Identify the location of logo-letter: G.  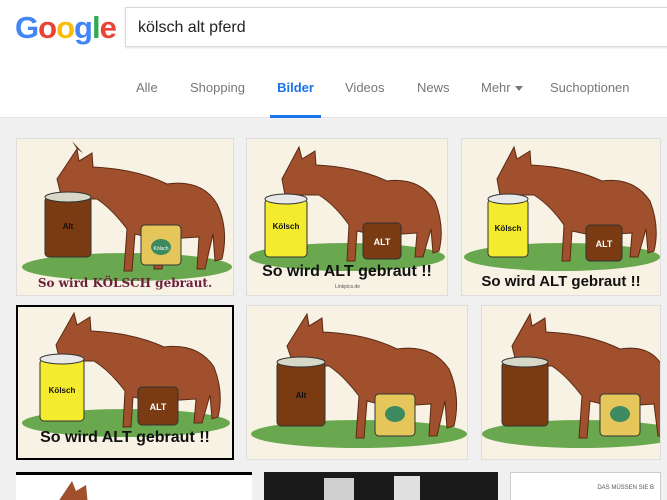
(27, 27).